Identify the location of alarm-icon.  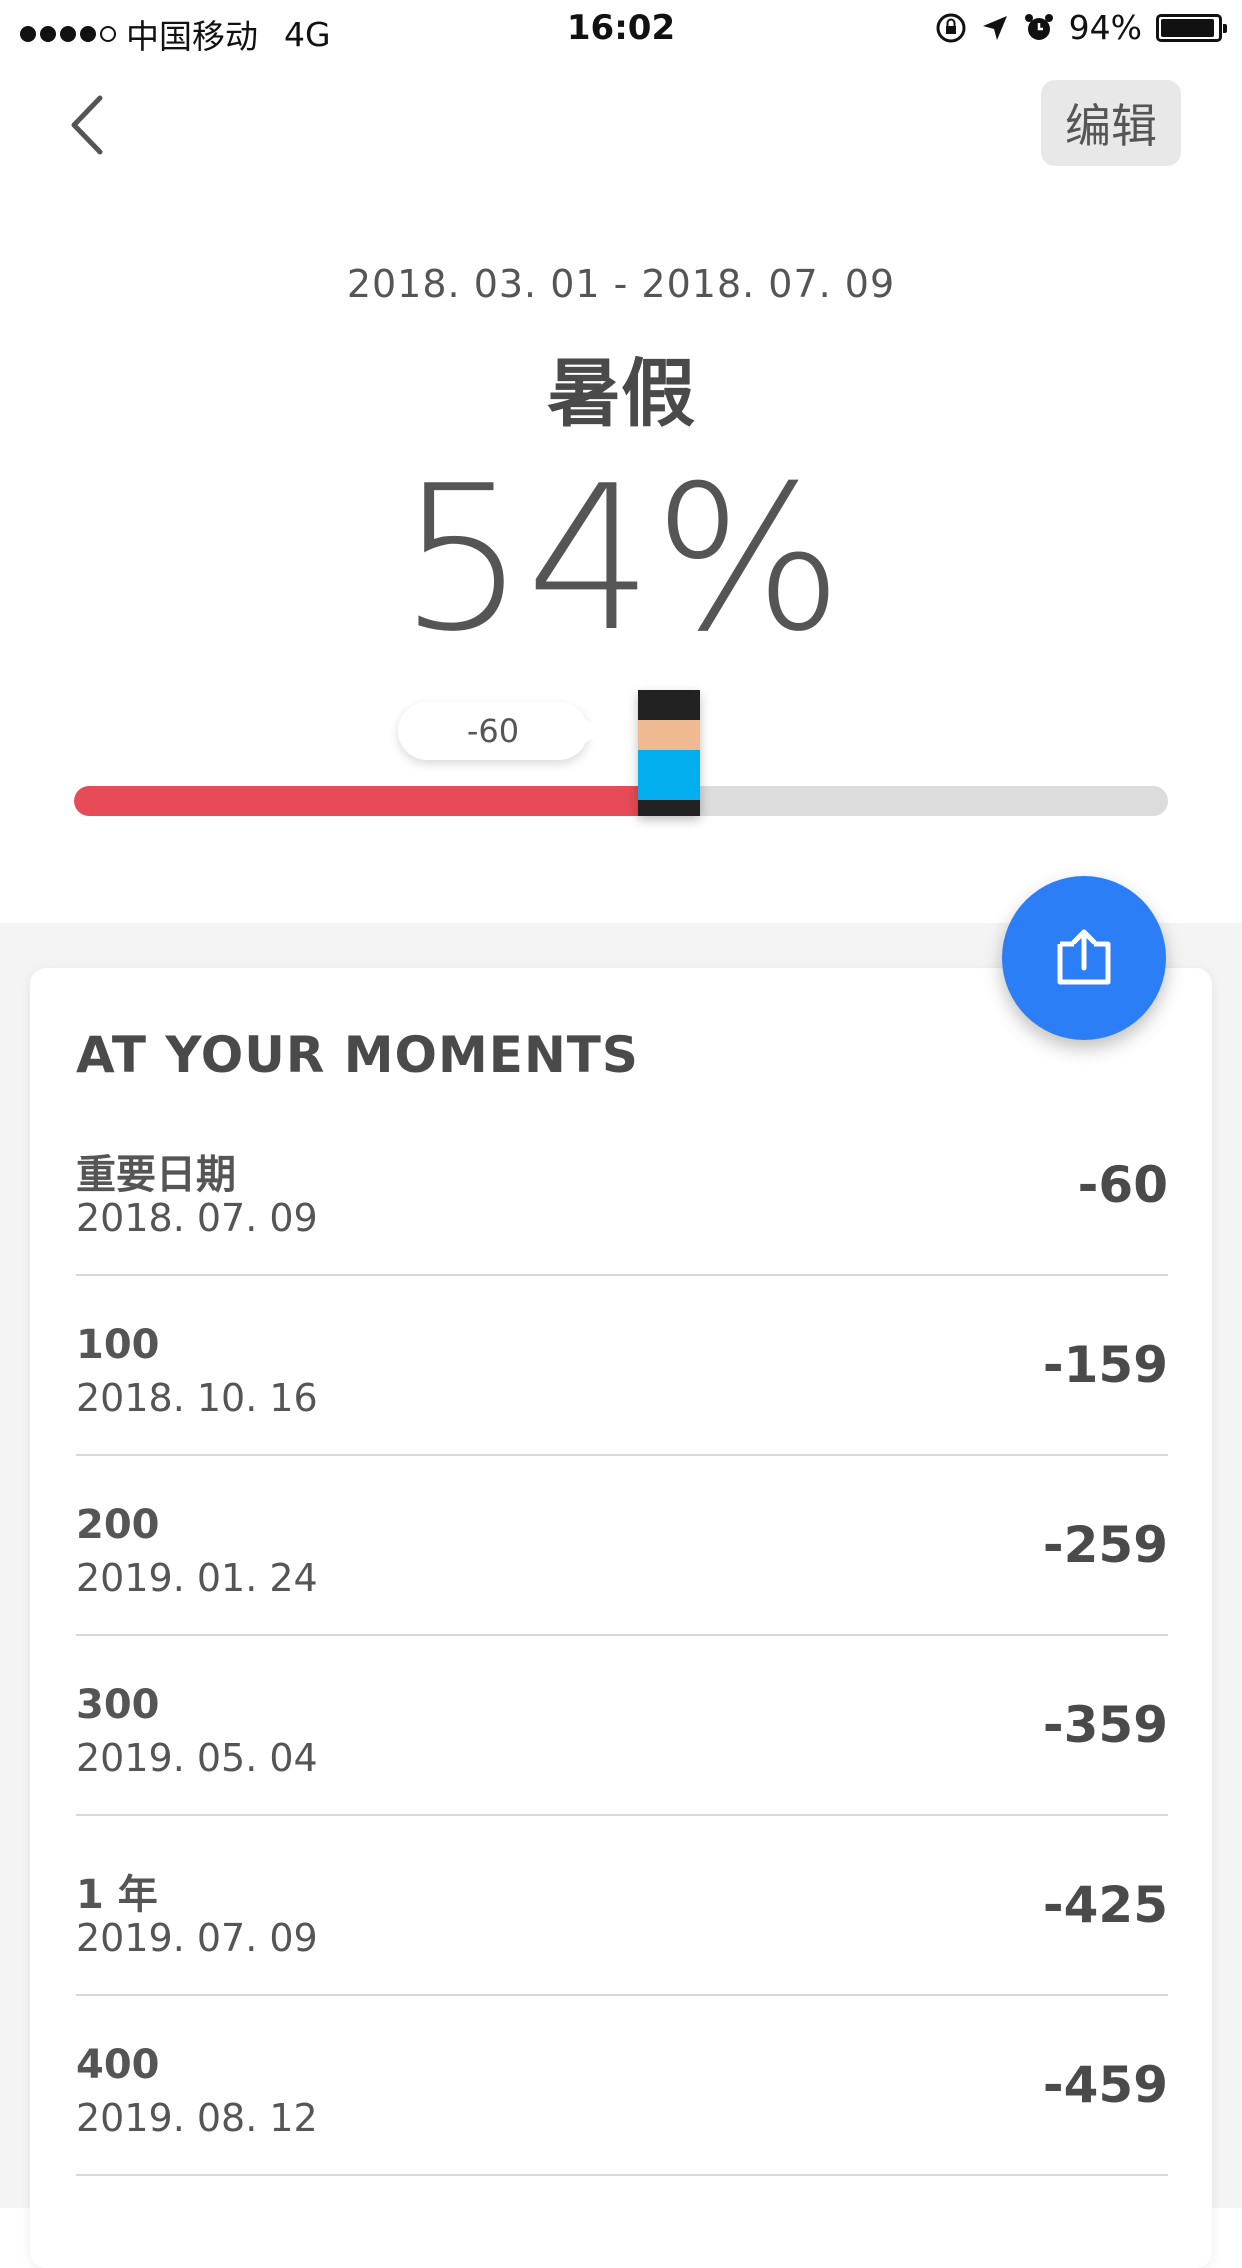
(1038, 26).